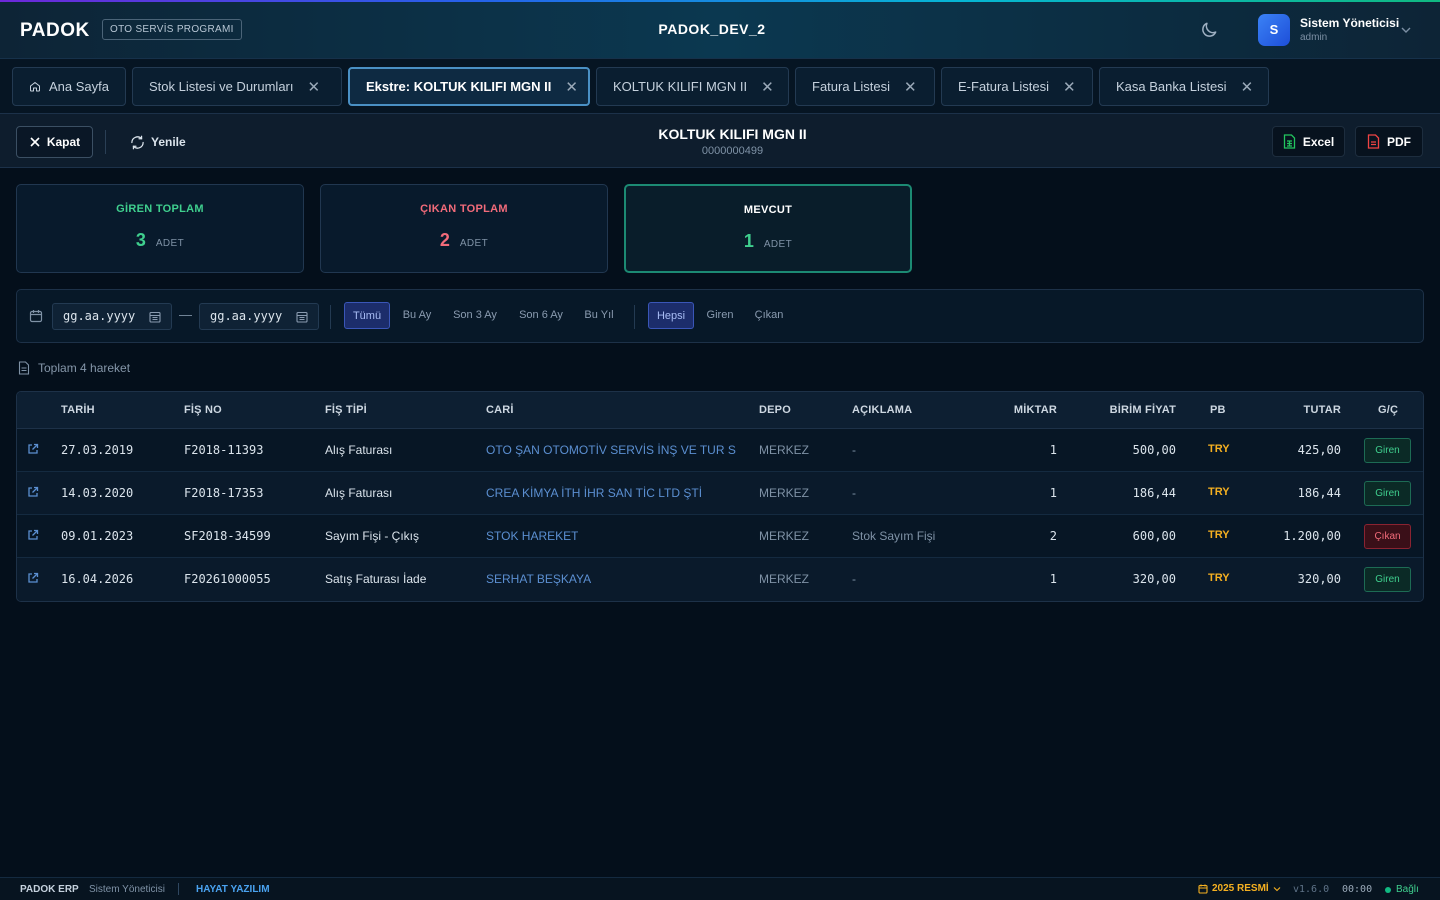  I want to click on product-code: 0000000499, so click(732, 151).